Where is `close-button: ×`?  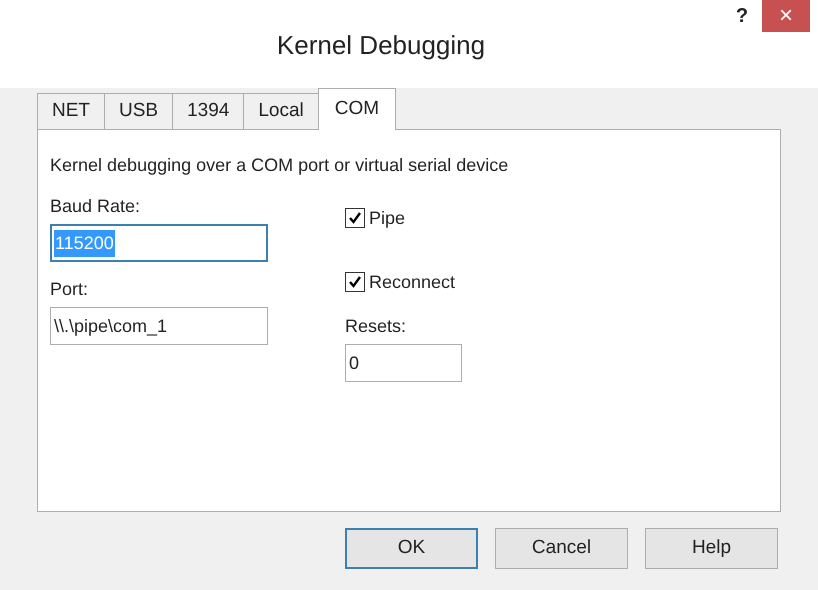 close-button: × is located at coordinates (786, 16).